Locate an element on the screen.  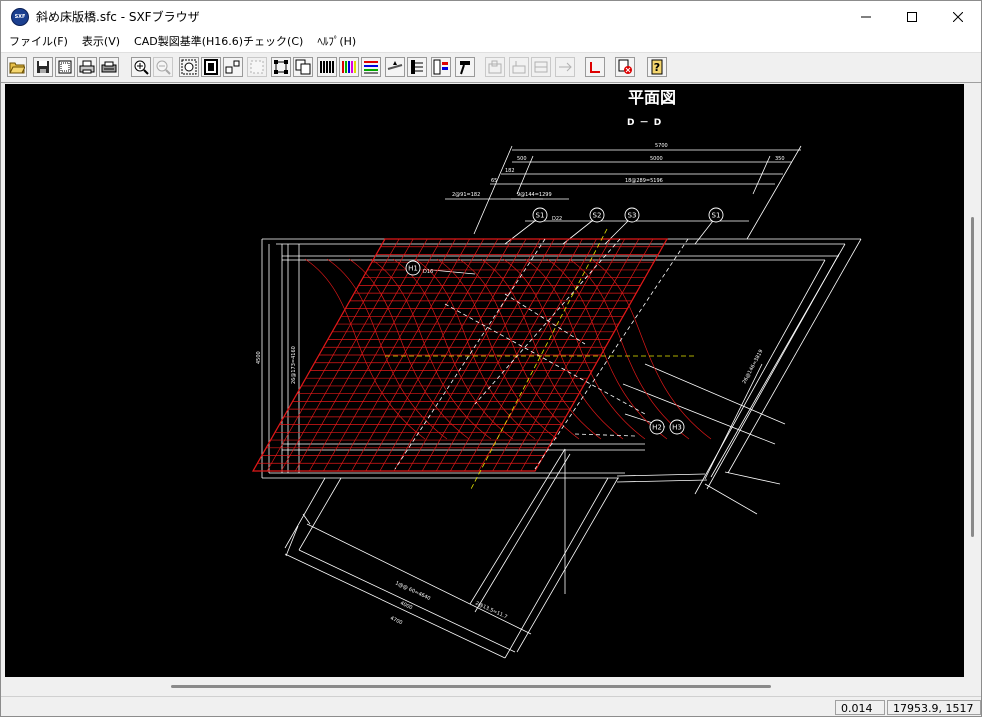
dim-mid: 9@144=1299 is located at coordinates (534, 195).